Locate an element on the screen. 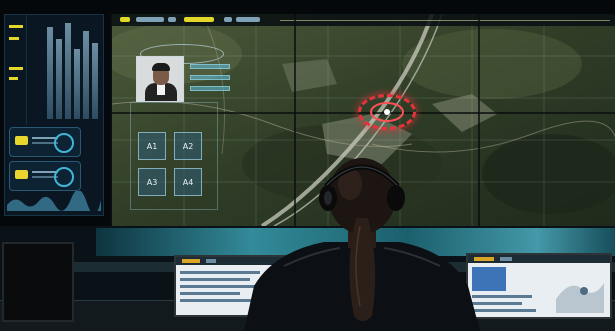  right-monitor is located at coordinates (539, 286).